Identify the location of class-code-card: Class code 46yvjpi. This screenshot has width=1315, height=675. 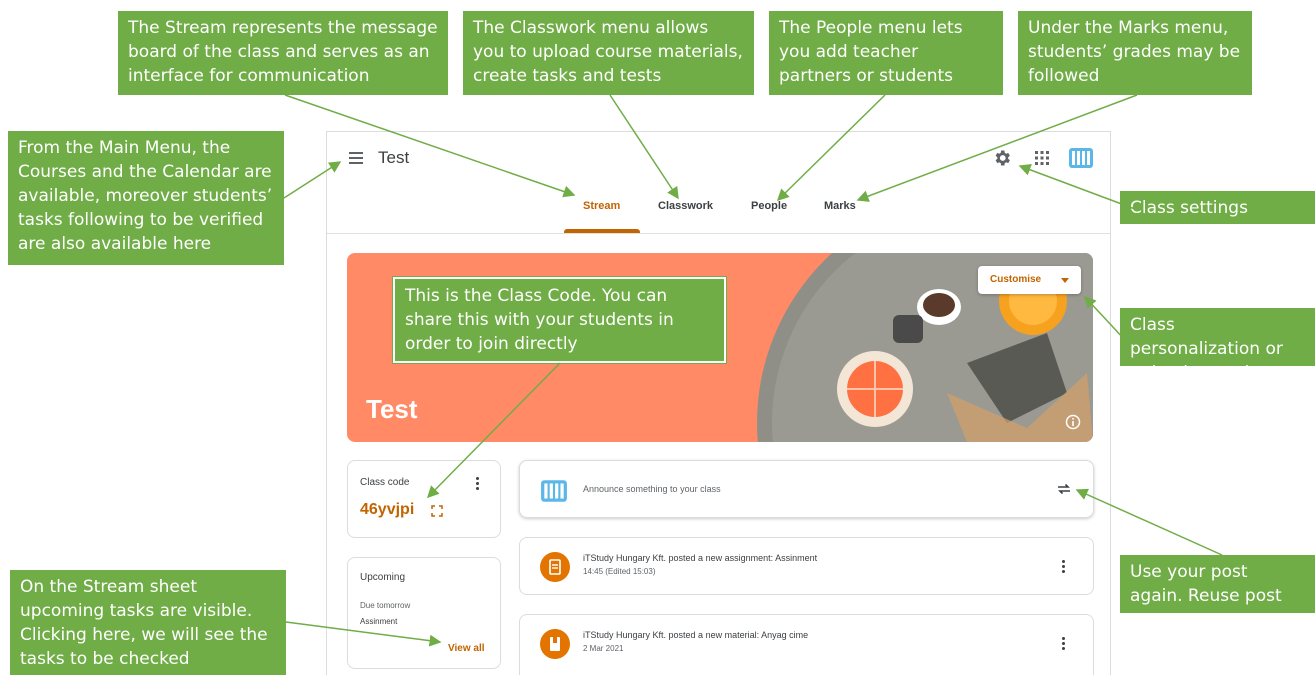
(424, 499).